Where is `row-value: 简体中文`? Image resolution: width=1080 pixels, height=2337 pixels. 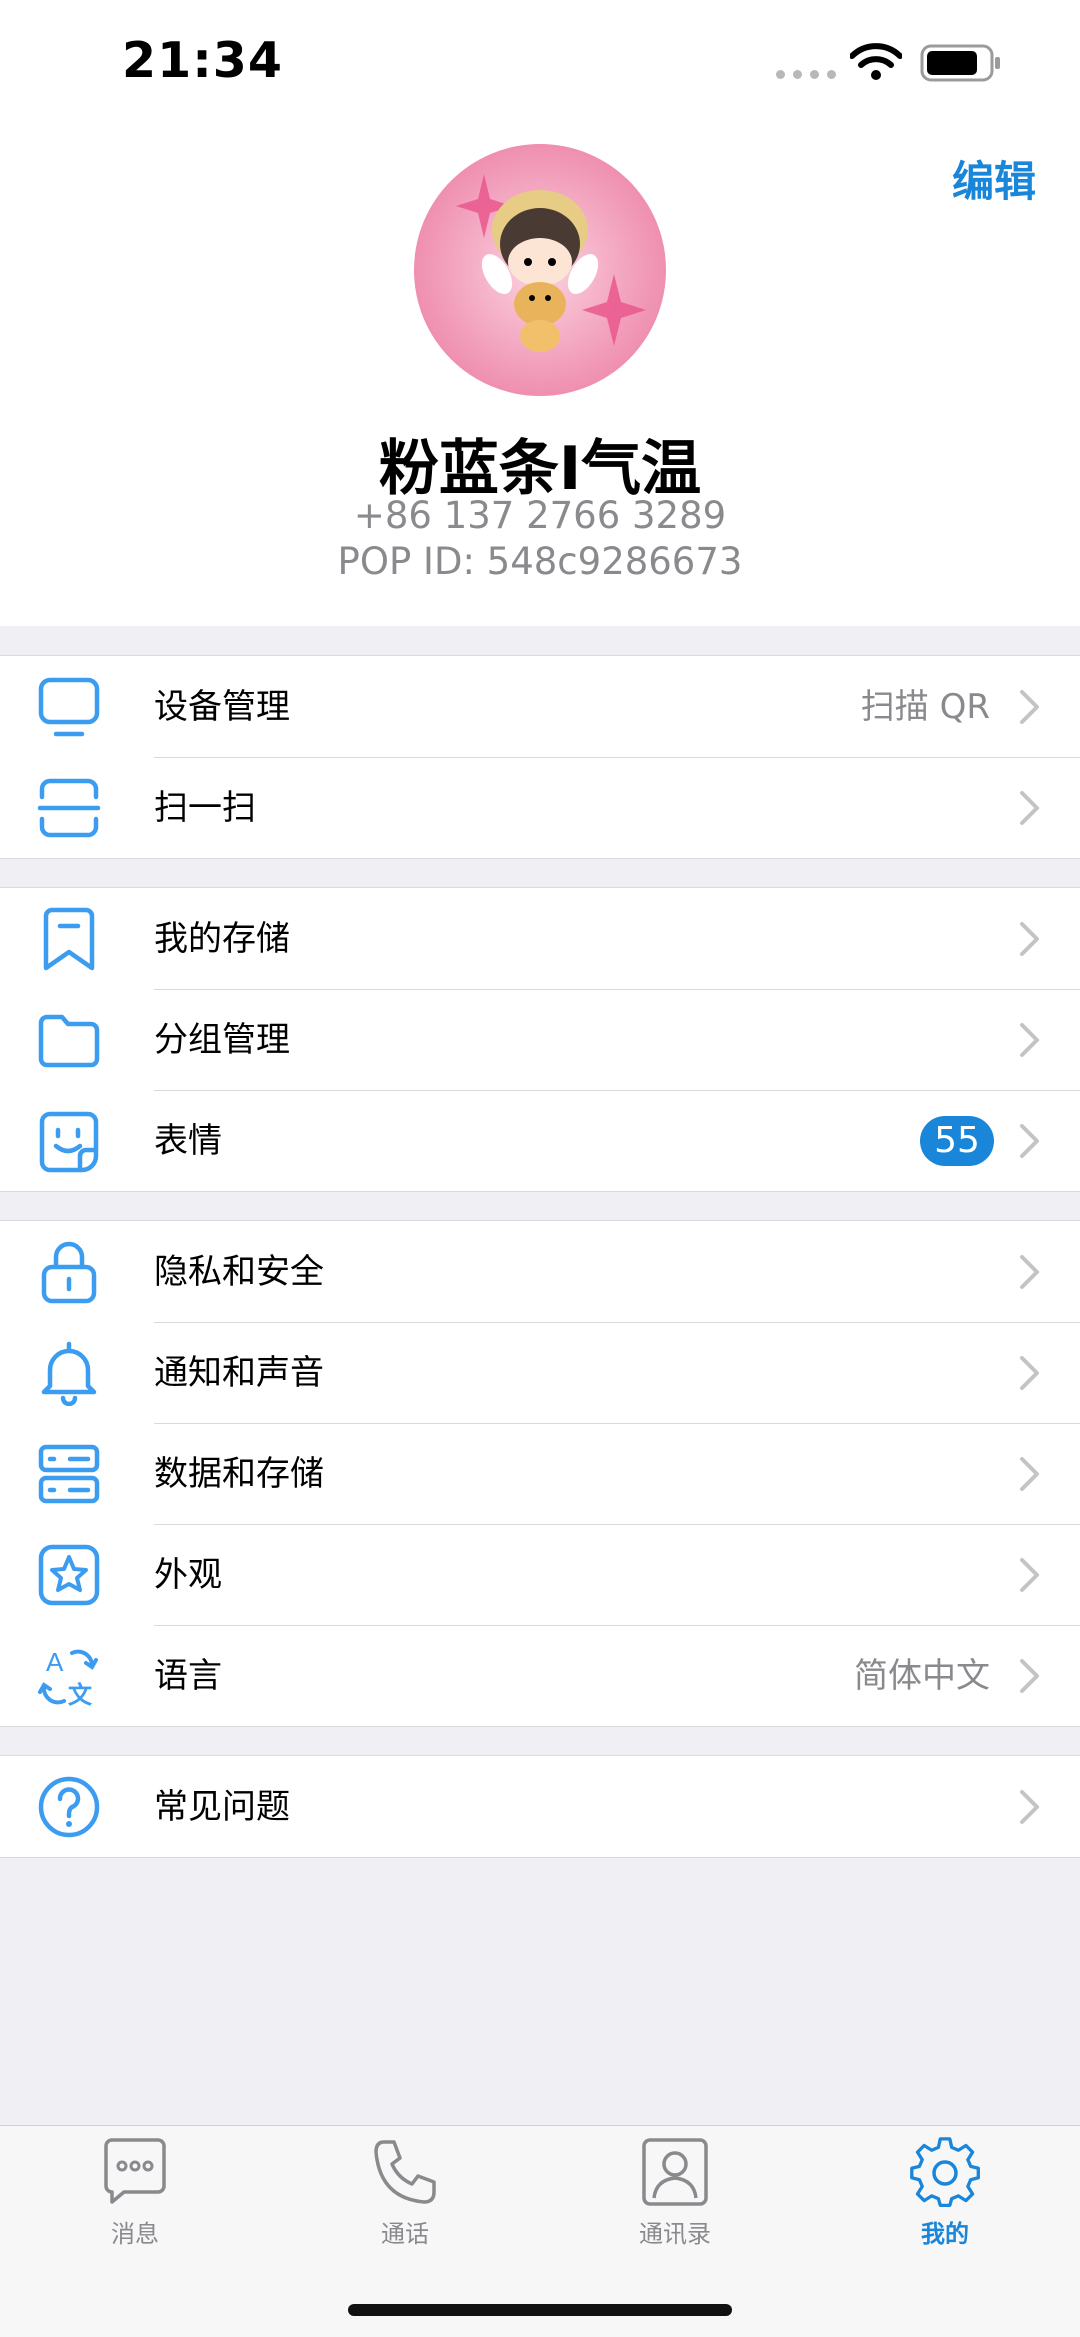 row-value: 简体中文 is located at coordinates (922, 1676).